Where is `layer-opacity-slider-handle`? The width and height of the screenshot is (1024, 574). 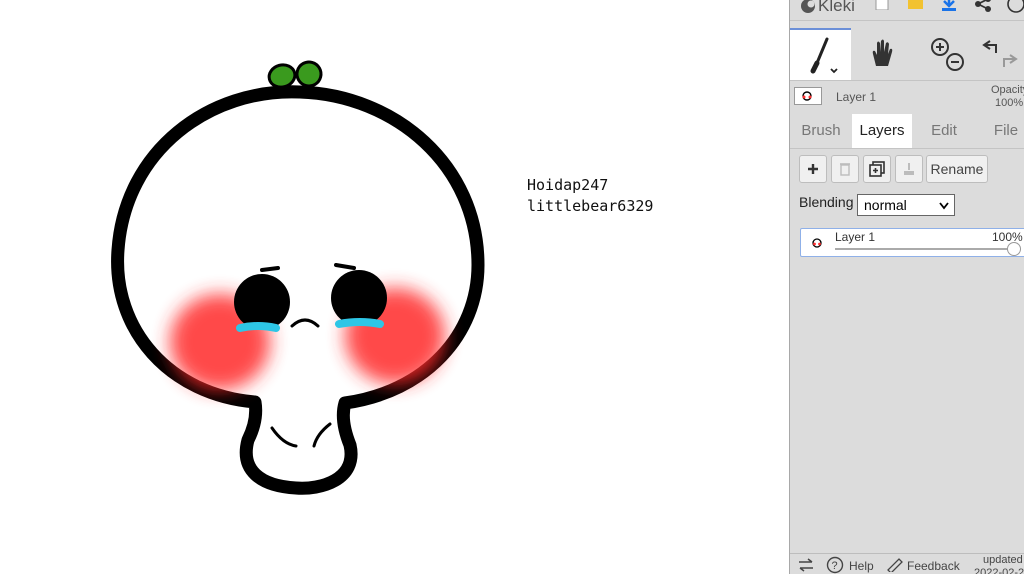
layer-opacity-slider-handle is located at coordinates (1014, 249).